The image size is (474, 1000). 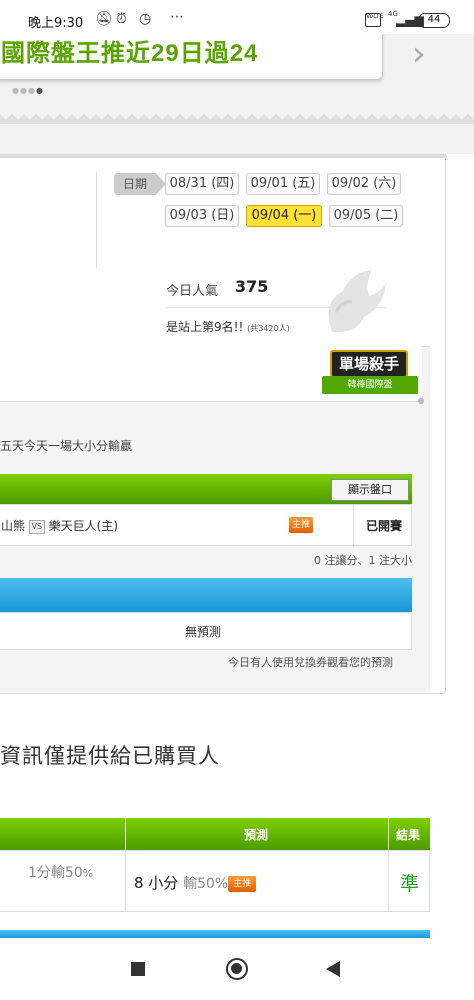 I want to click on col-result: 結果, so click(x=408, y=835).